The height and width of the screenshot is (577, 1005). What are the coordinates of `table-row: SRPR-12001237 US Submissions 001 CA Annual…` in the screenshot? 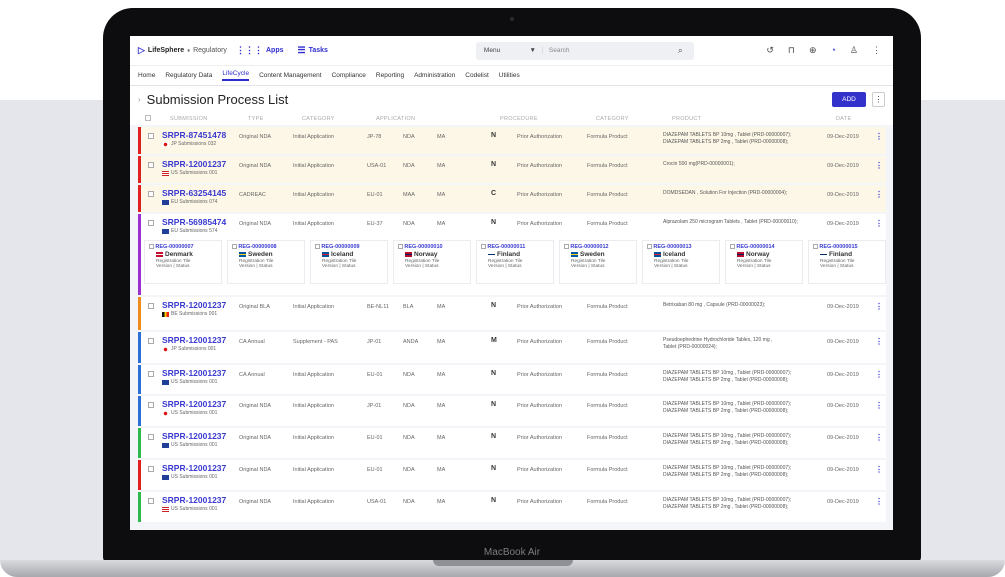 It's located at (512, 379).